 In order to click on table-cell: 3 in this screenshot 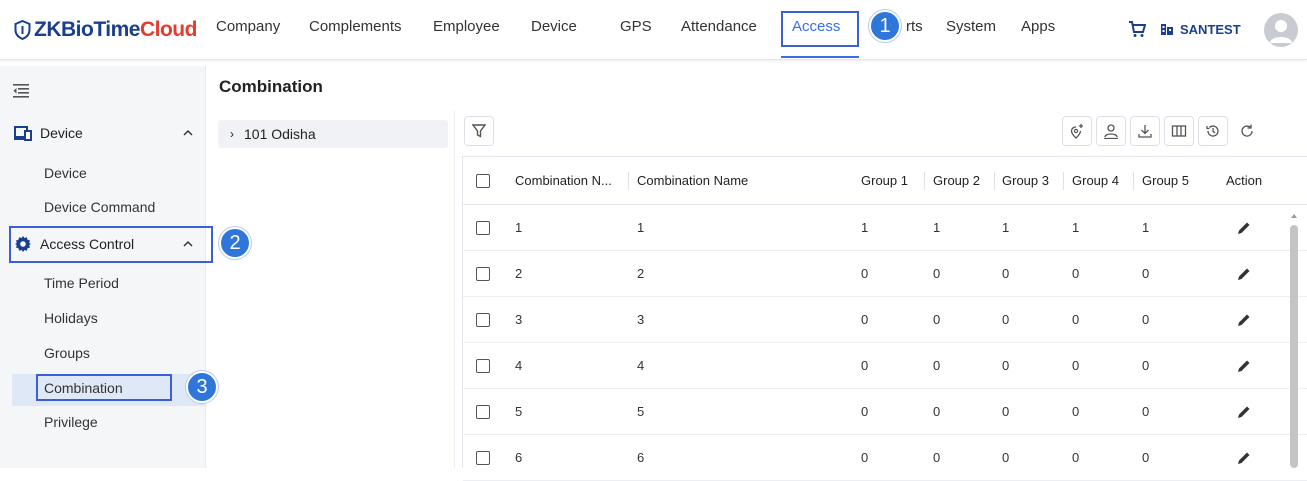, I will do `click(519, 319)`.